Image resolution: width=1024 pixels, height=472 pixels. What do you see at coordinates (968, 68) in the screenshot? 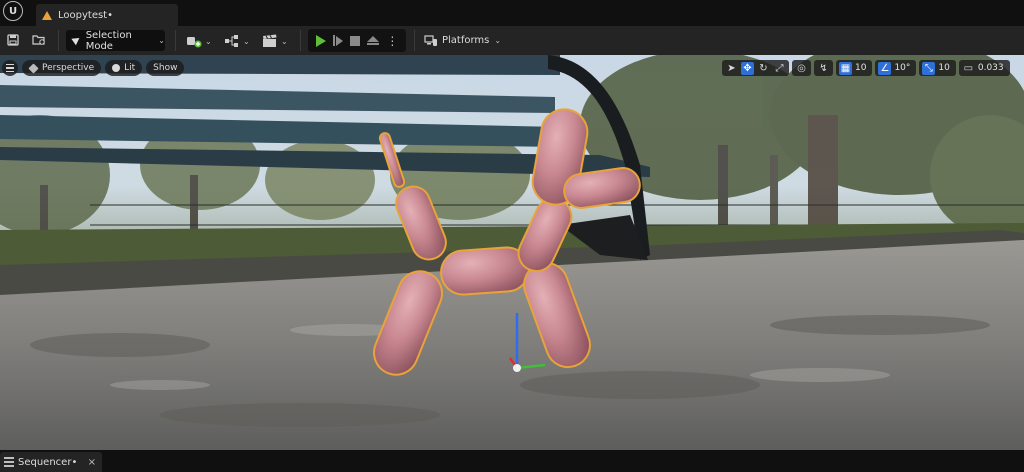
I see `camera-icon: ▭` at bounding box center [968, 68].